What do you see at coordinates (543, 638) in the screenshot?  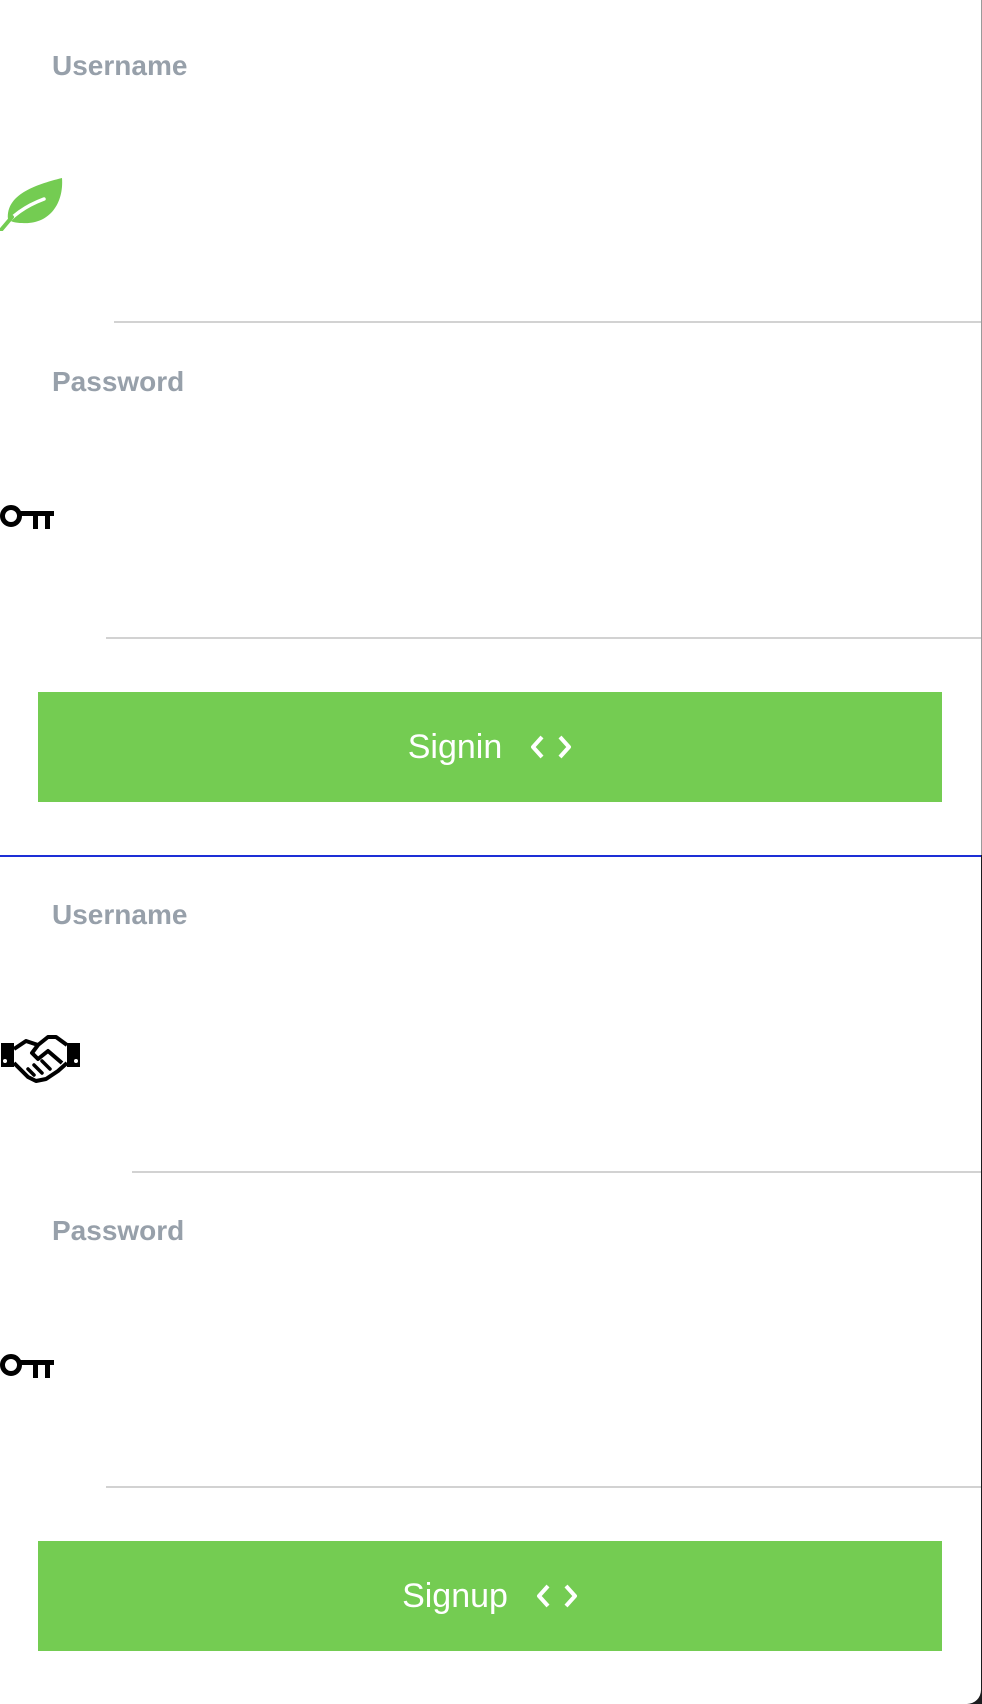 I see `signin-password-underline` at bounding box center [543, 638].